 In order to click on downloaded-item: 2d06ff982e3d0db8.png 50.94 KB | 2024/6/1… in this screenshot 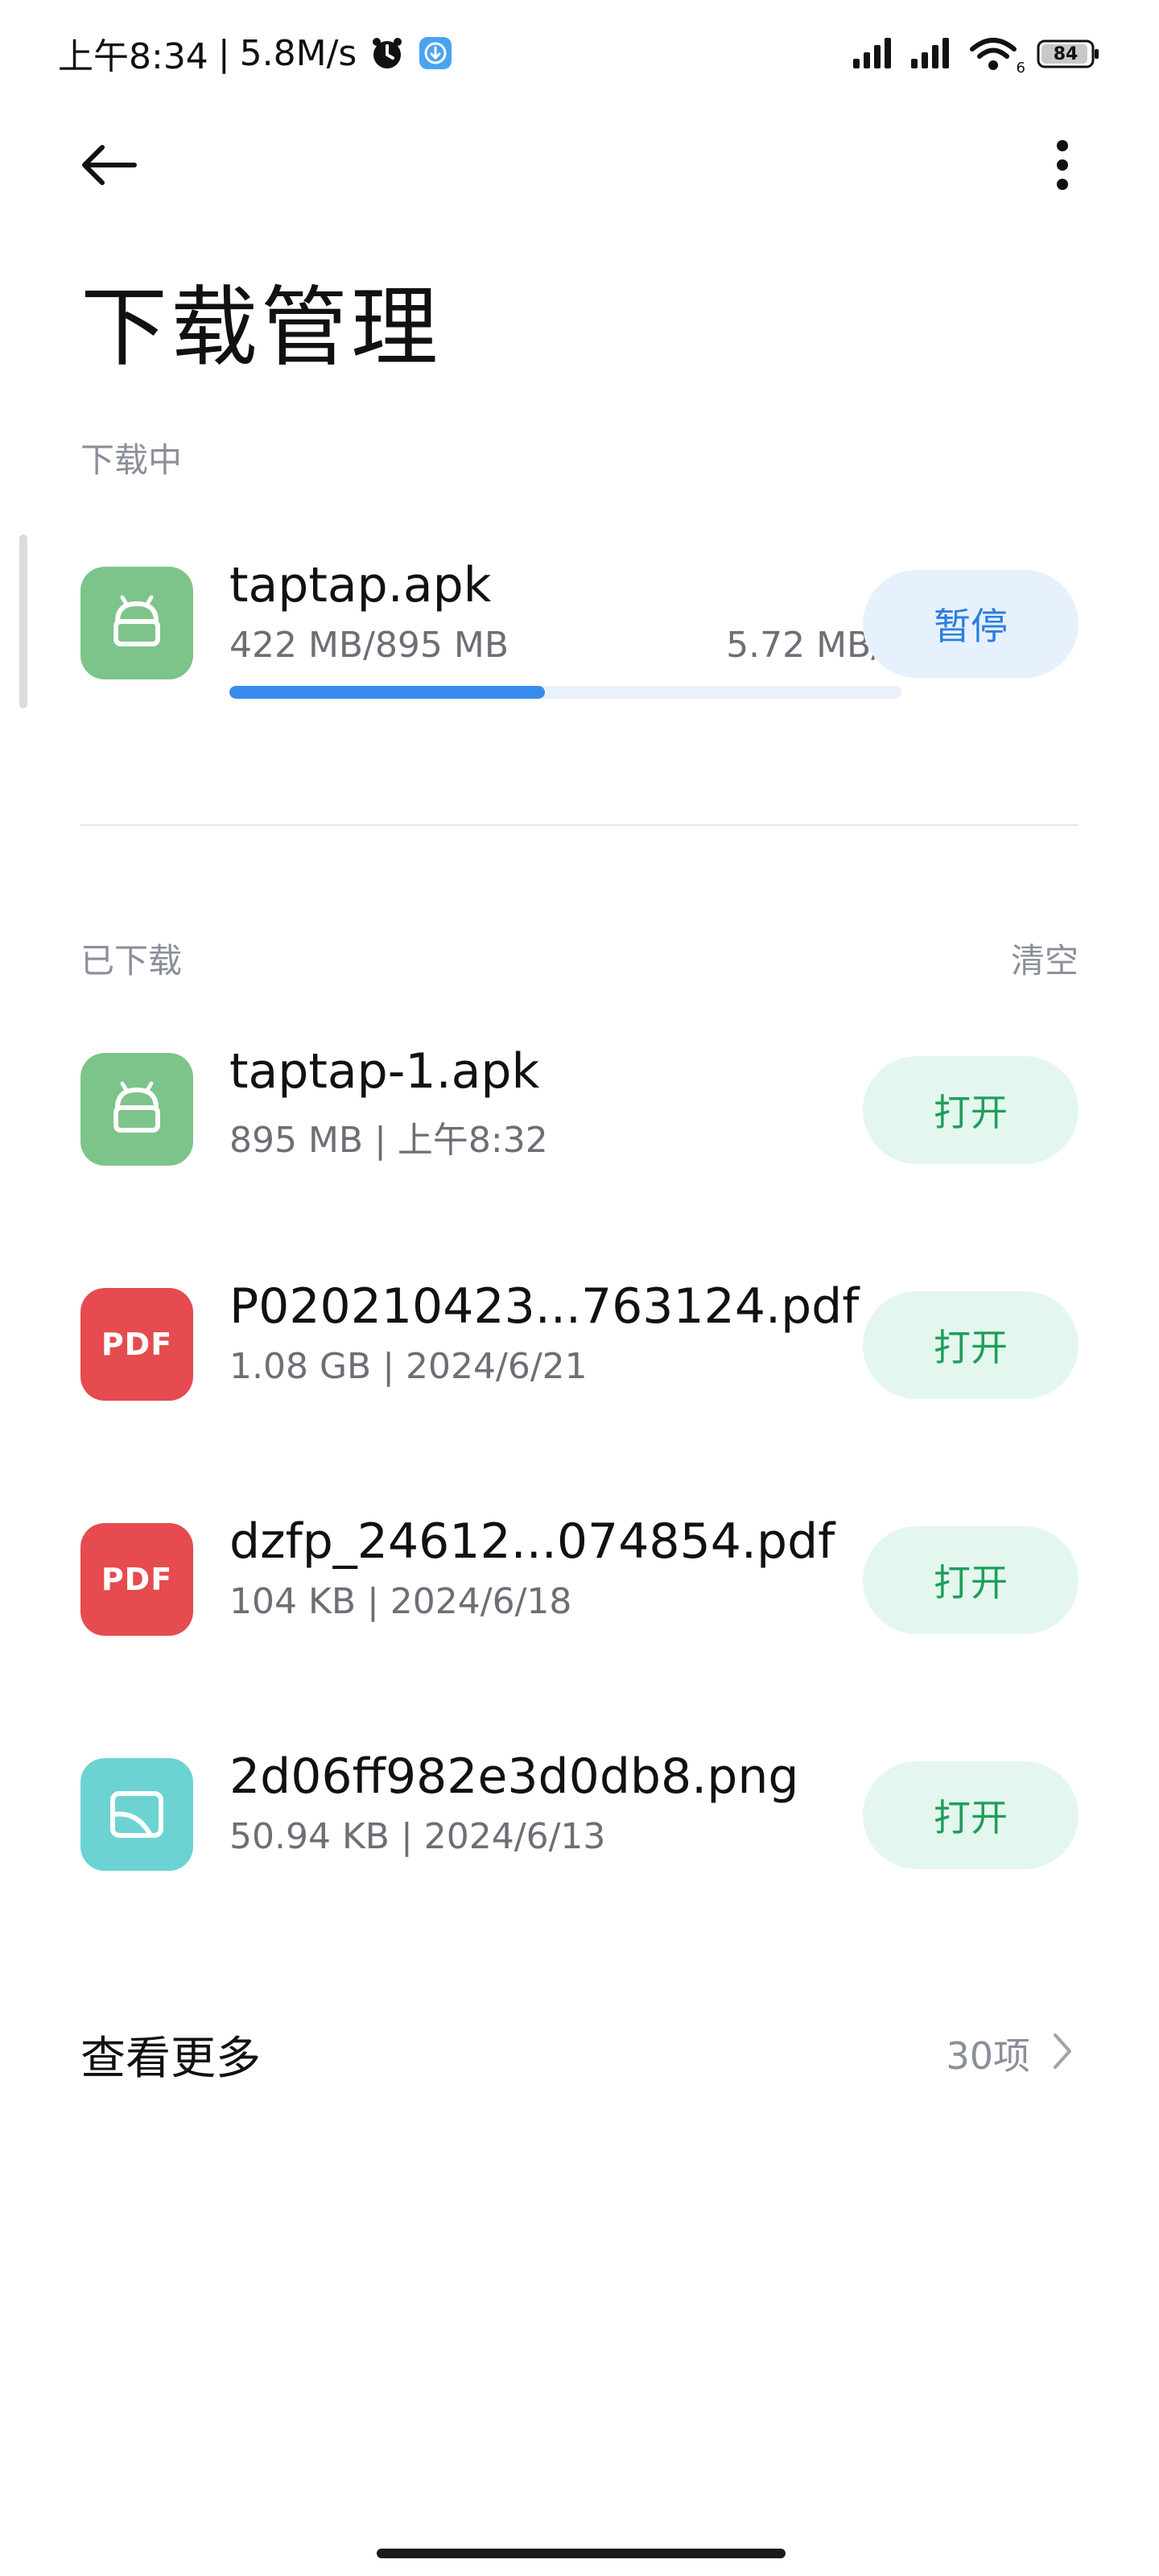, I will do `click(579, 1813)`.